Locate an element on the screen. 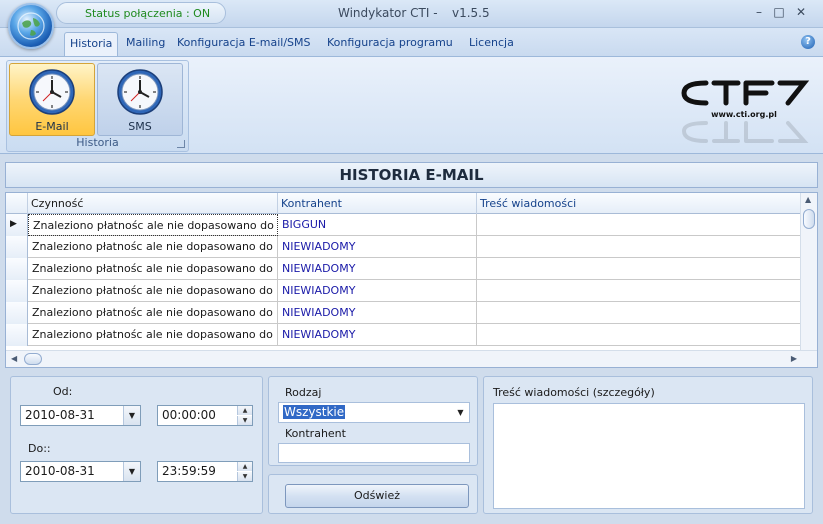 The image size is (823, 524). row-selector-arrow-icon: ▶ is located at coordinates (17, 225).